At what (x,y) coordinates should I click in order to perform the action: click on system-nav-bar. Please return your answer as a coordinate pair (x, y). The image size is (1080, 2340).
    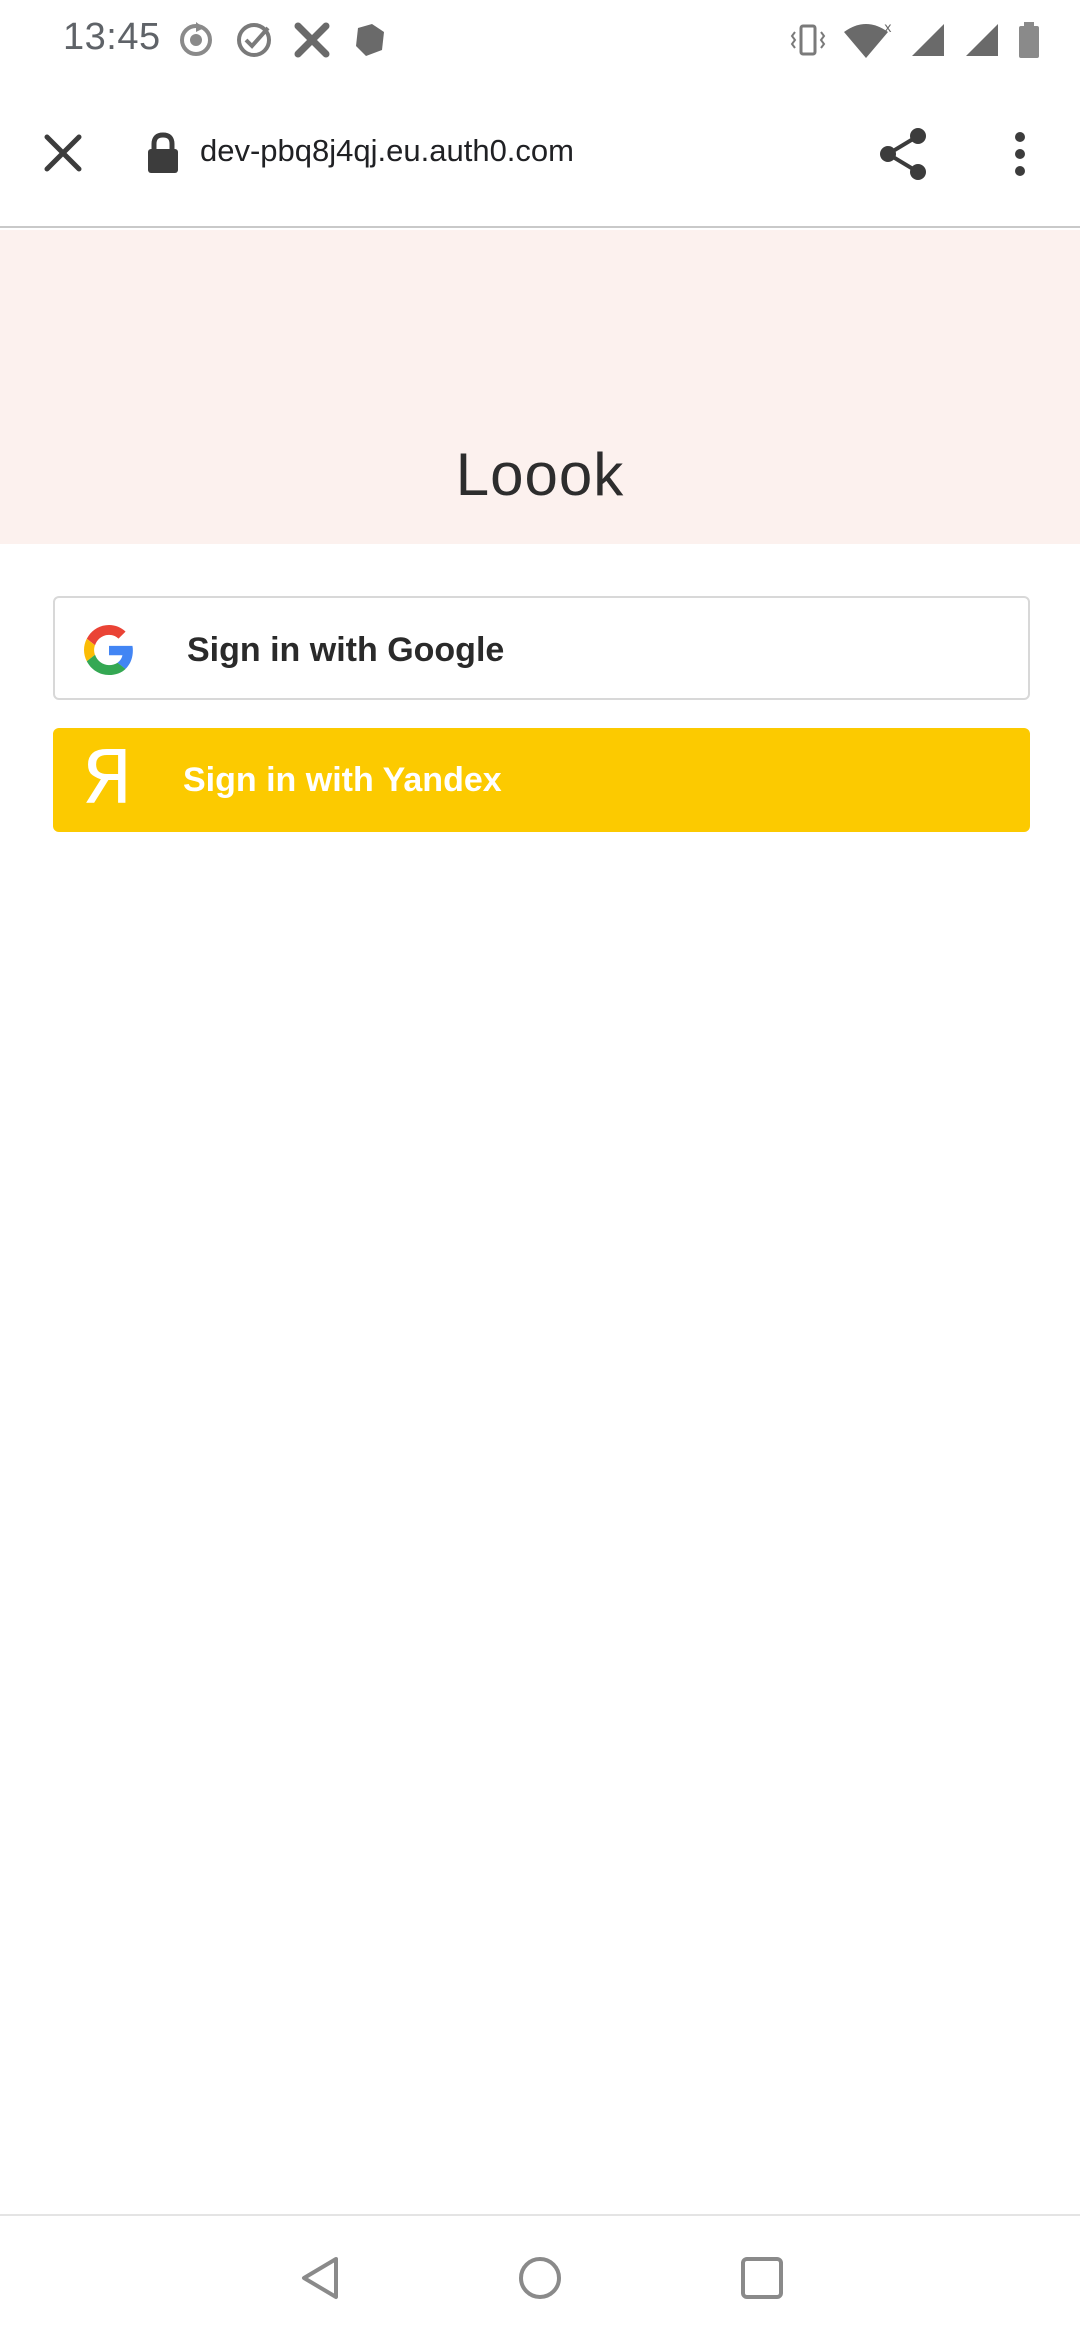
    Looking at the image, I should click on (540, 2277).